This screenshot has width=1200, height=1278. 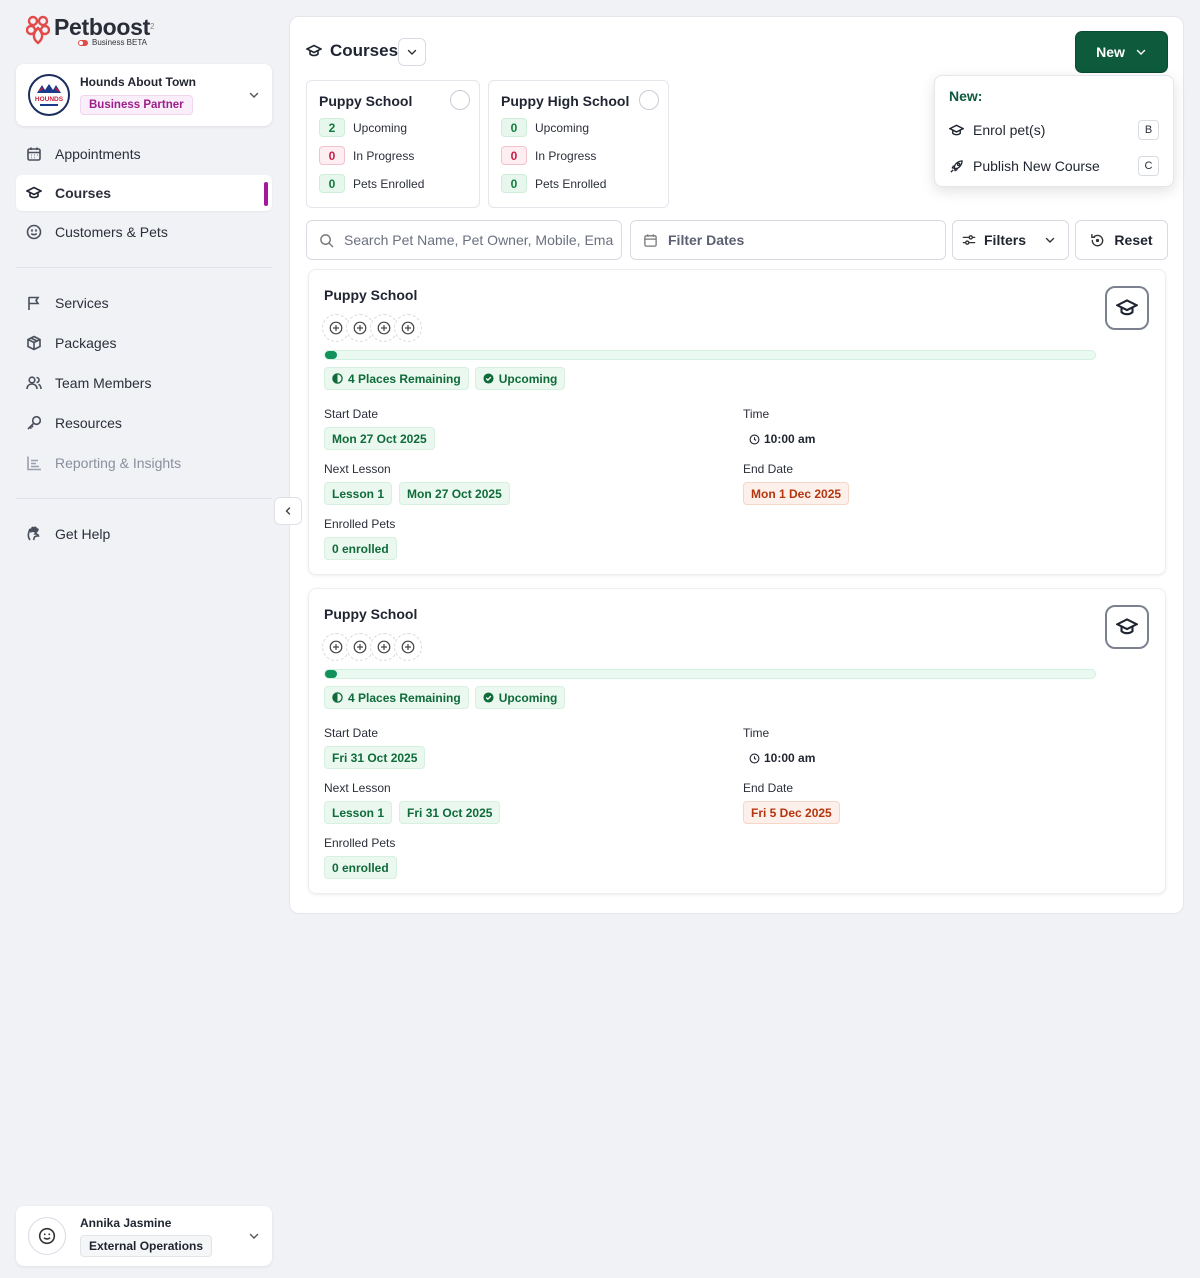 I want to click on stat-label: In Progress, so click(x=566, y=155).